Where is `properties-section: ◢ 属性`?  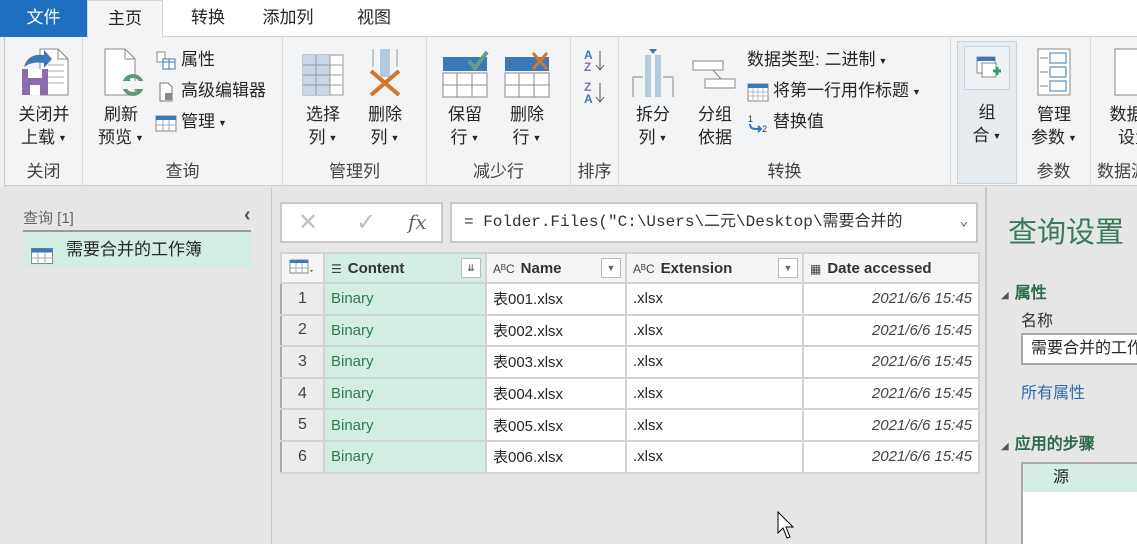
properties-section: ◢ 属性 is located at coordinates (1024, 291).